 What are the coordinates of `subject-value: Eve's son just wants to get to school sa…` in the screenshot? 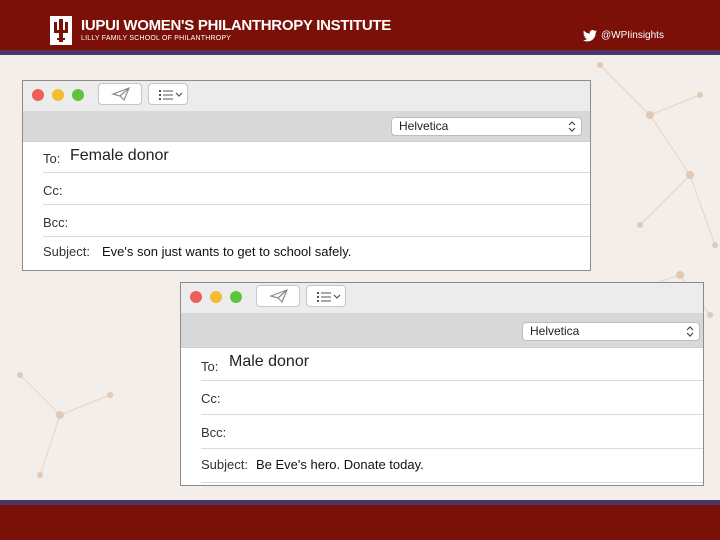 It's located at (226, 251).